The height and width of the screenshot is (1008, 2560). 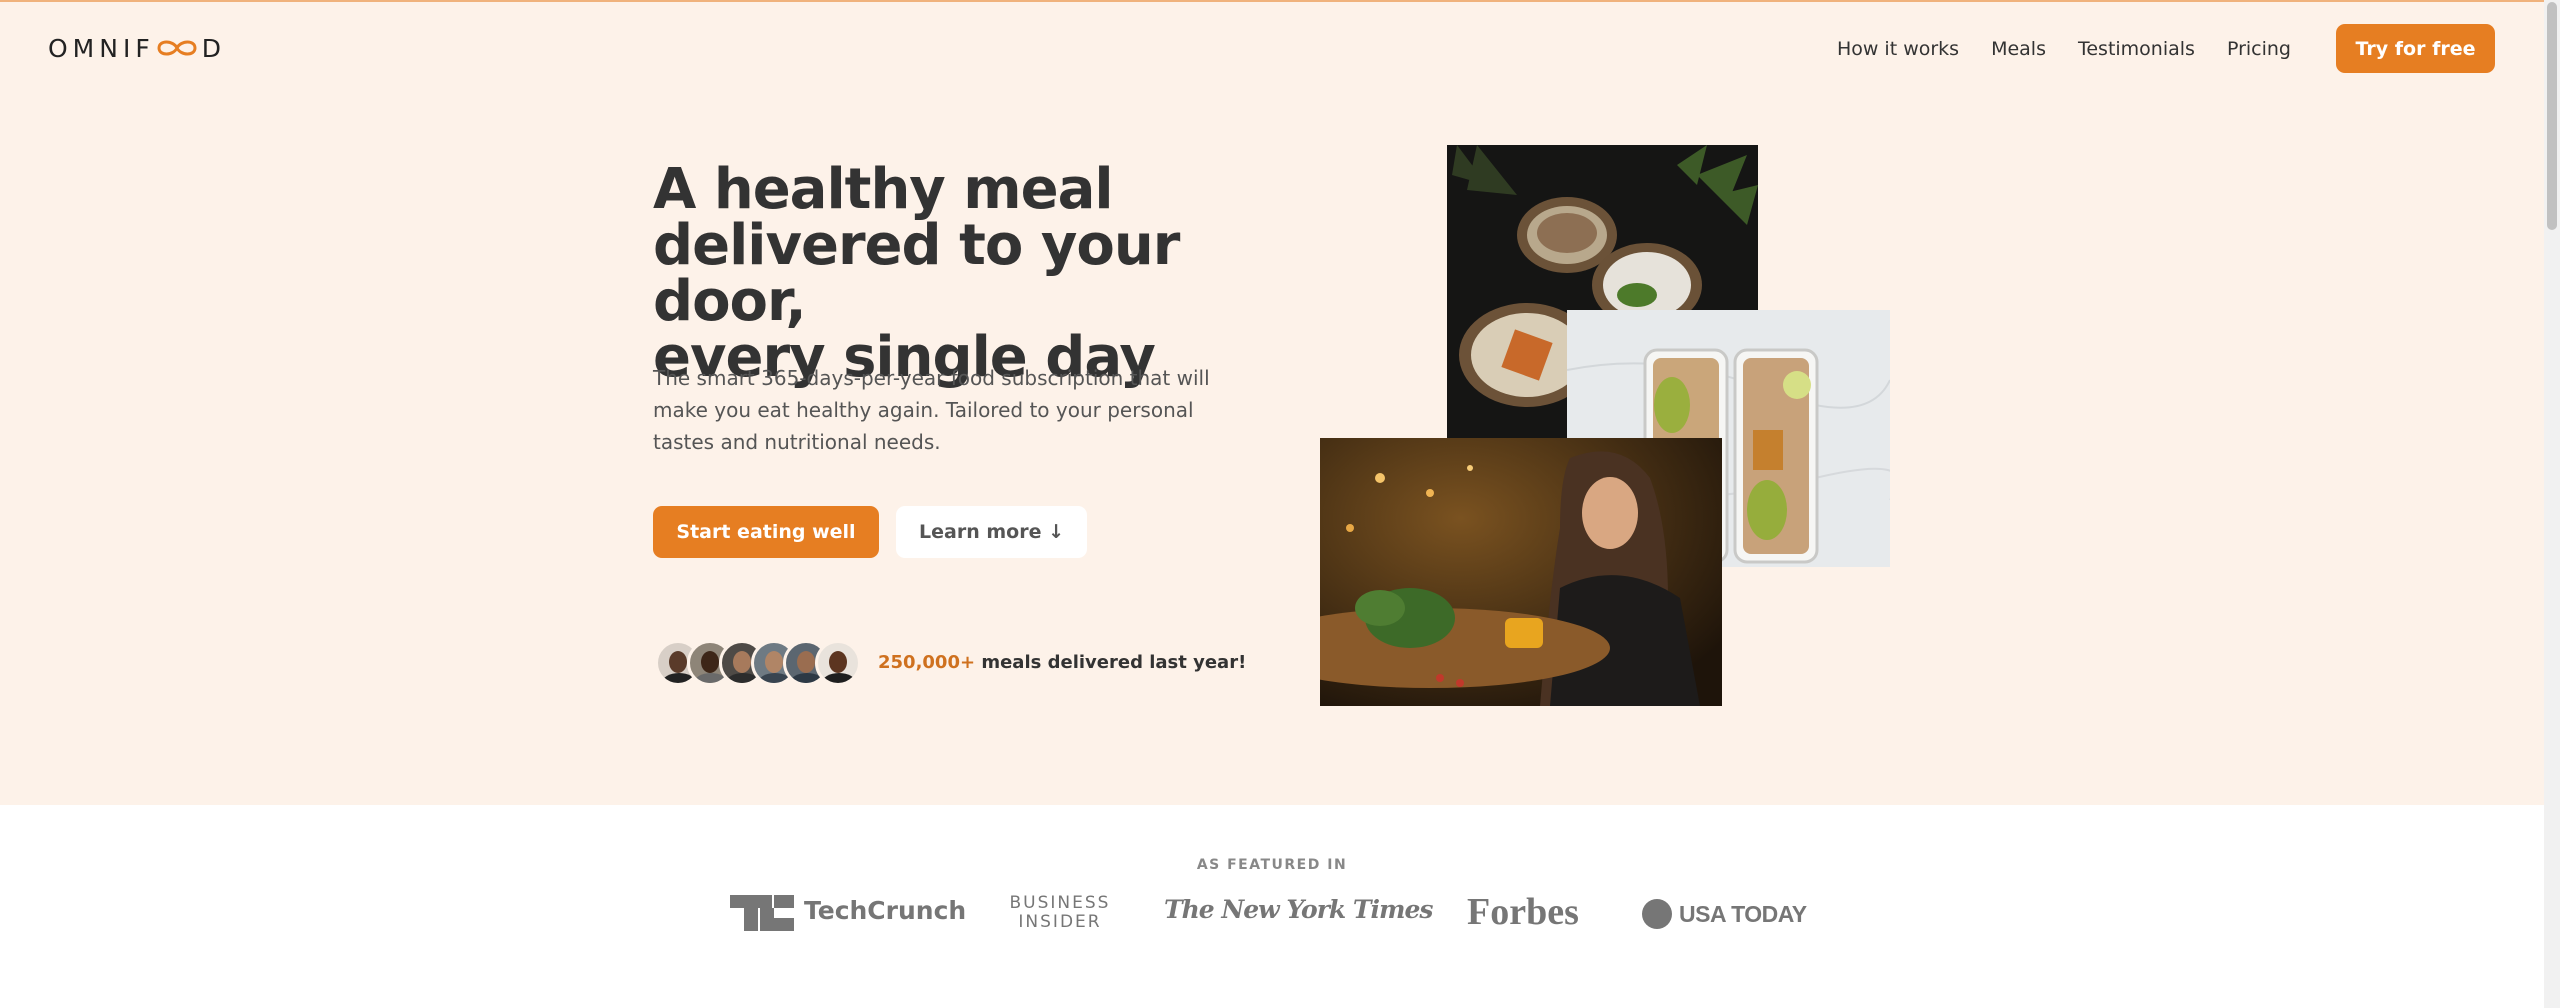 What do you see at coordinates (2064, 48) in the screenshot?
I see `main-nav: How it works Meals Testimonials Pricing` at bounding box center [2064, 48].